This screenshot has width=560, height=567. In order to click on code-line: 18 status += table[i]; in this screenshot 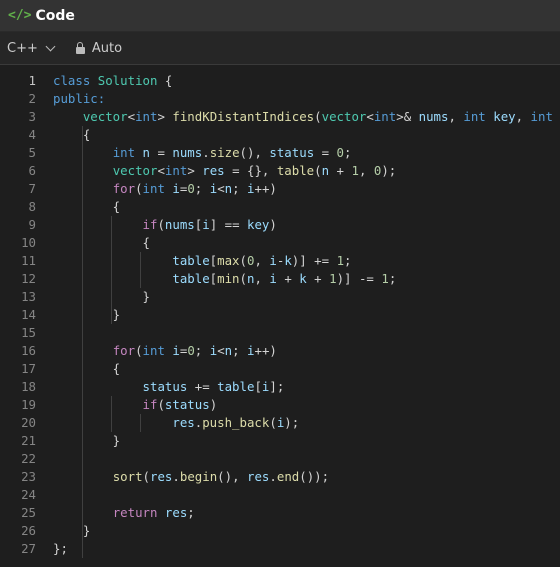, I will do `click(280, 387)`.